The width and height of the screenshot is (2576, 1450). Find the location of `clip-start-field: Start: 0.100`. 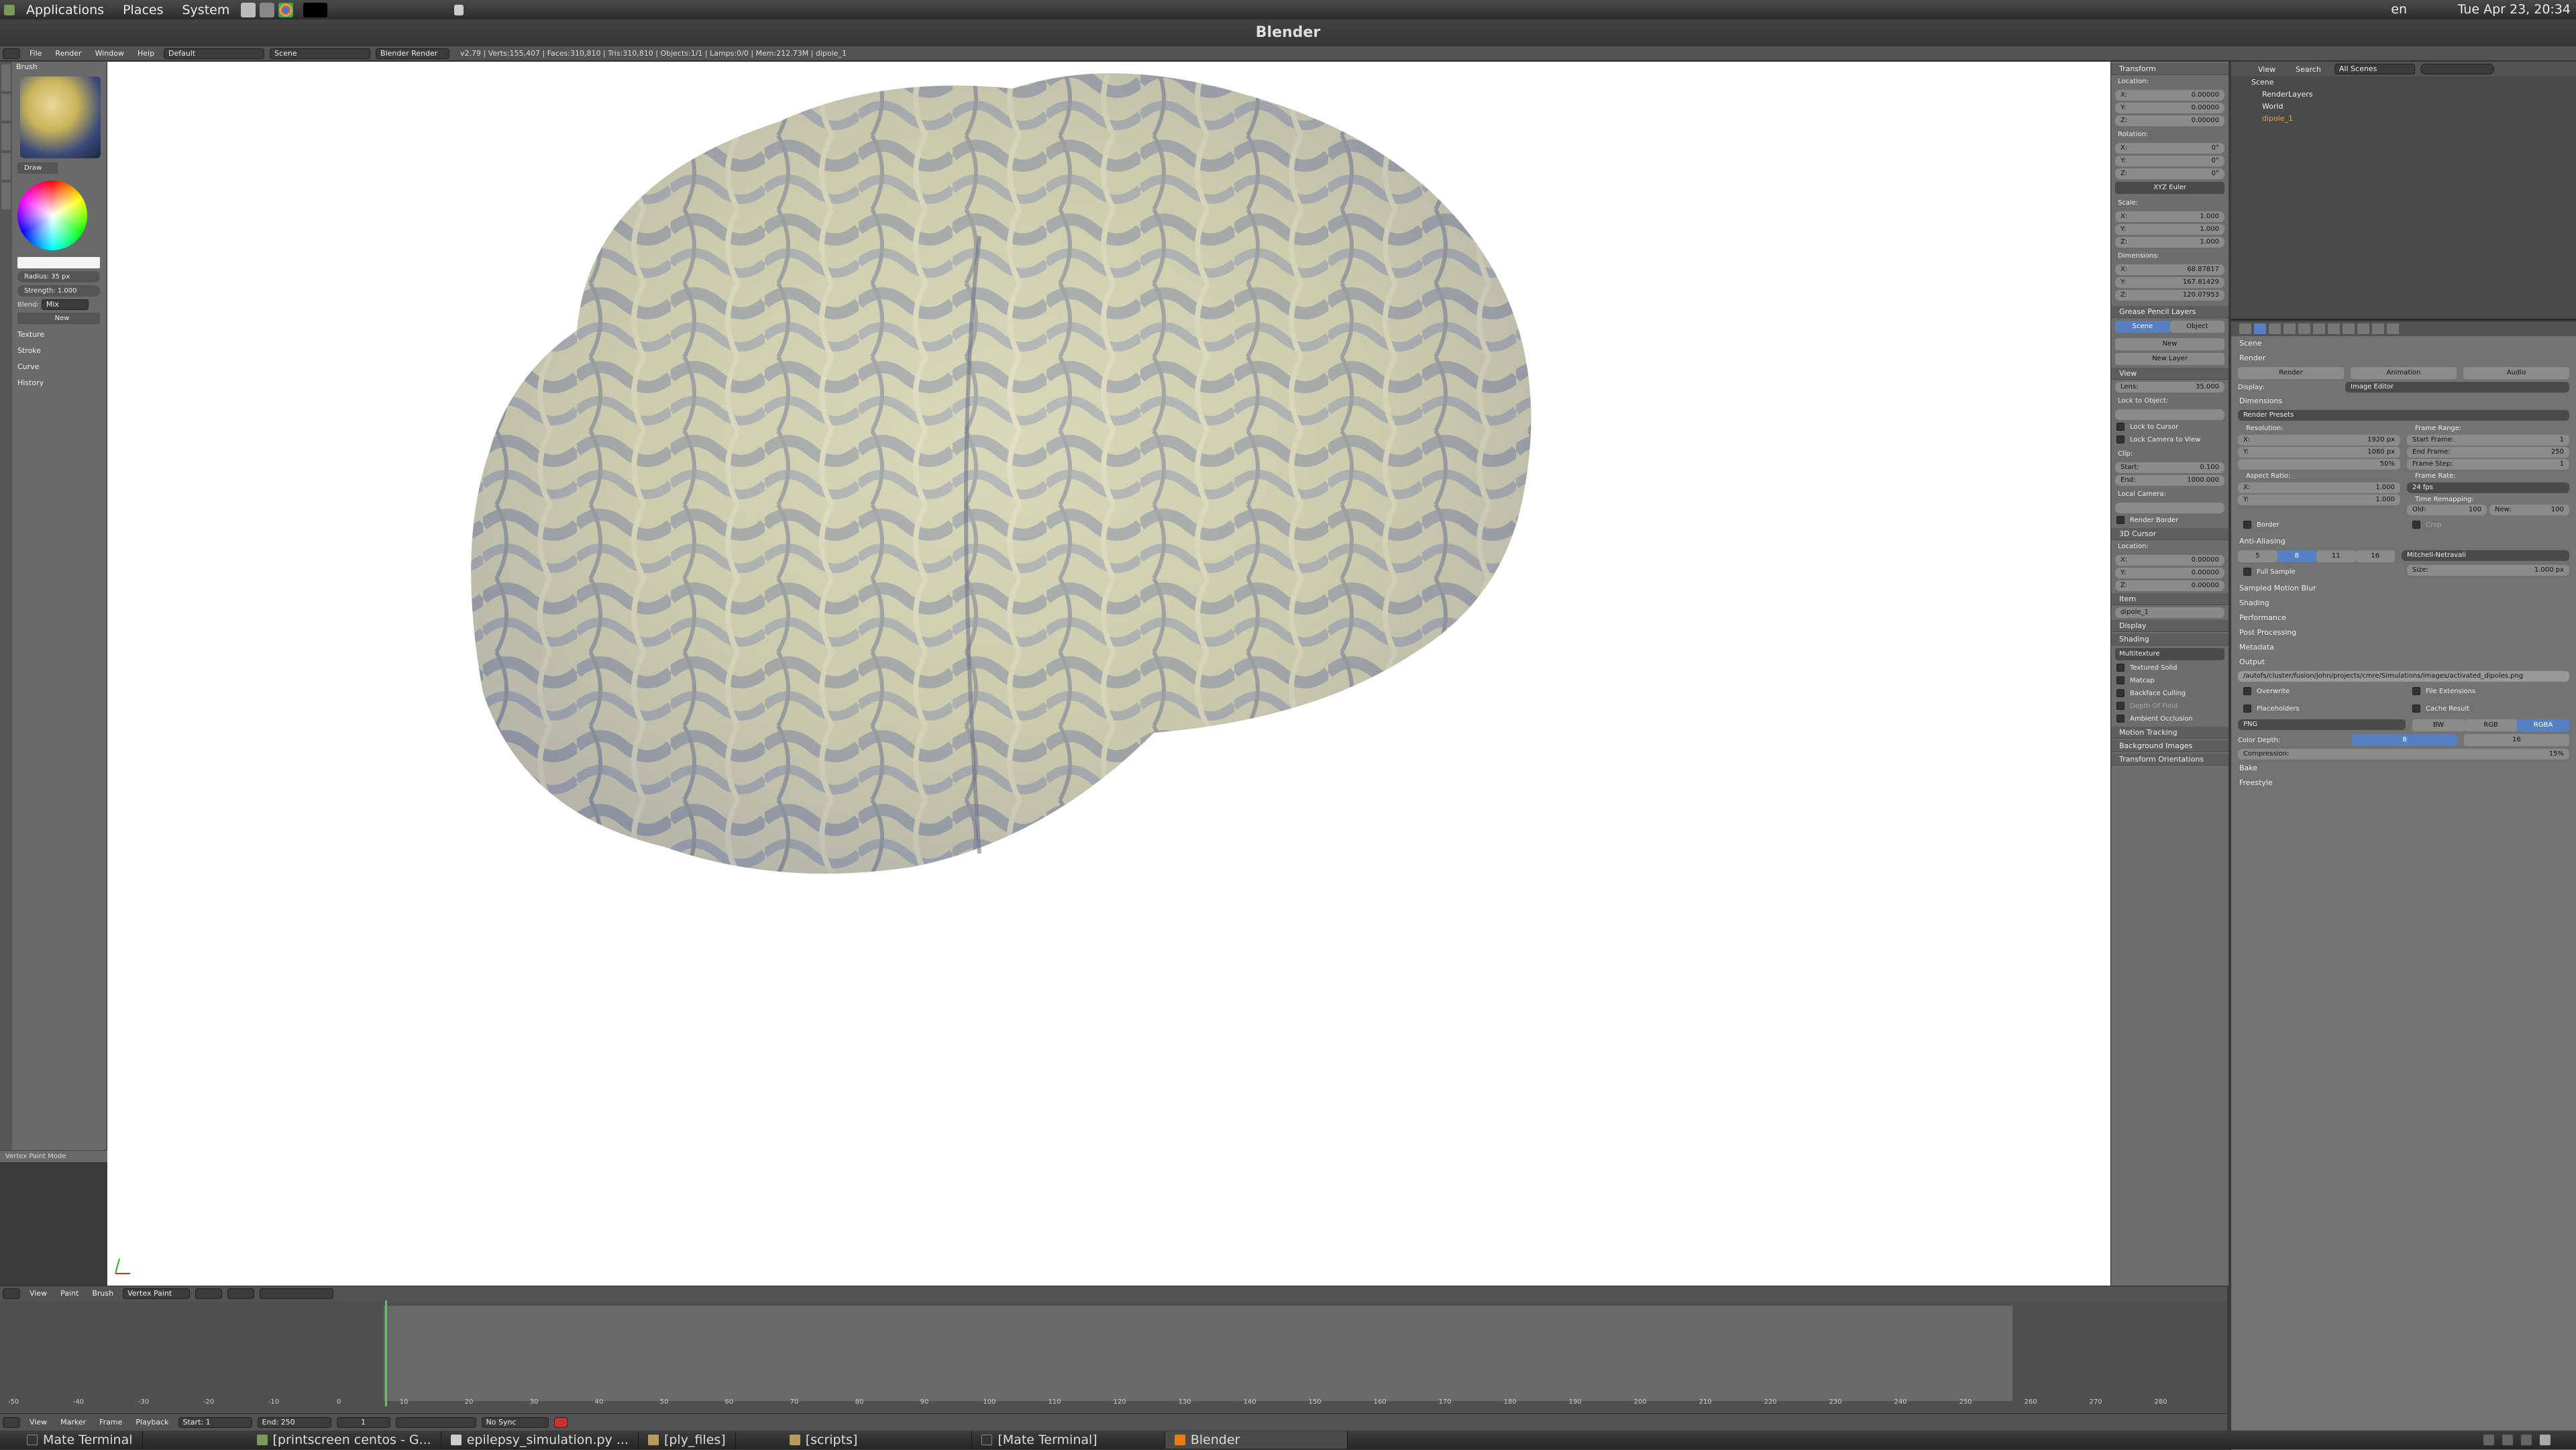

clip-start-field: Start: 0.100 is located at coordinates (2169, 468).